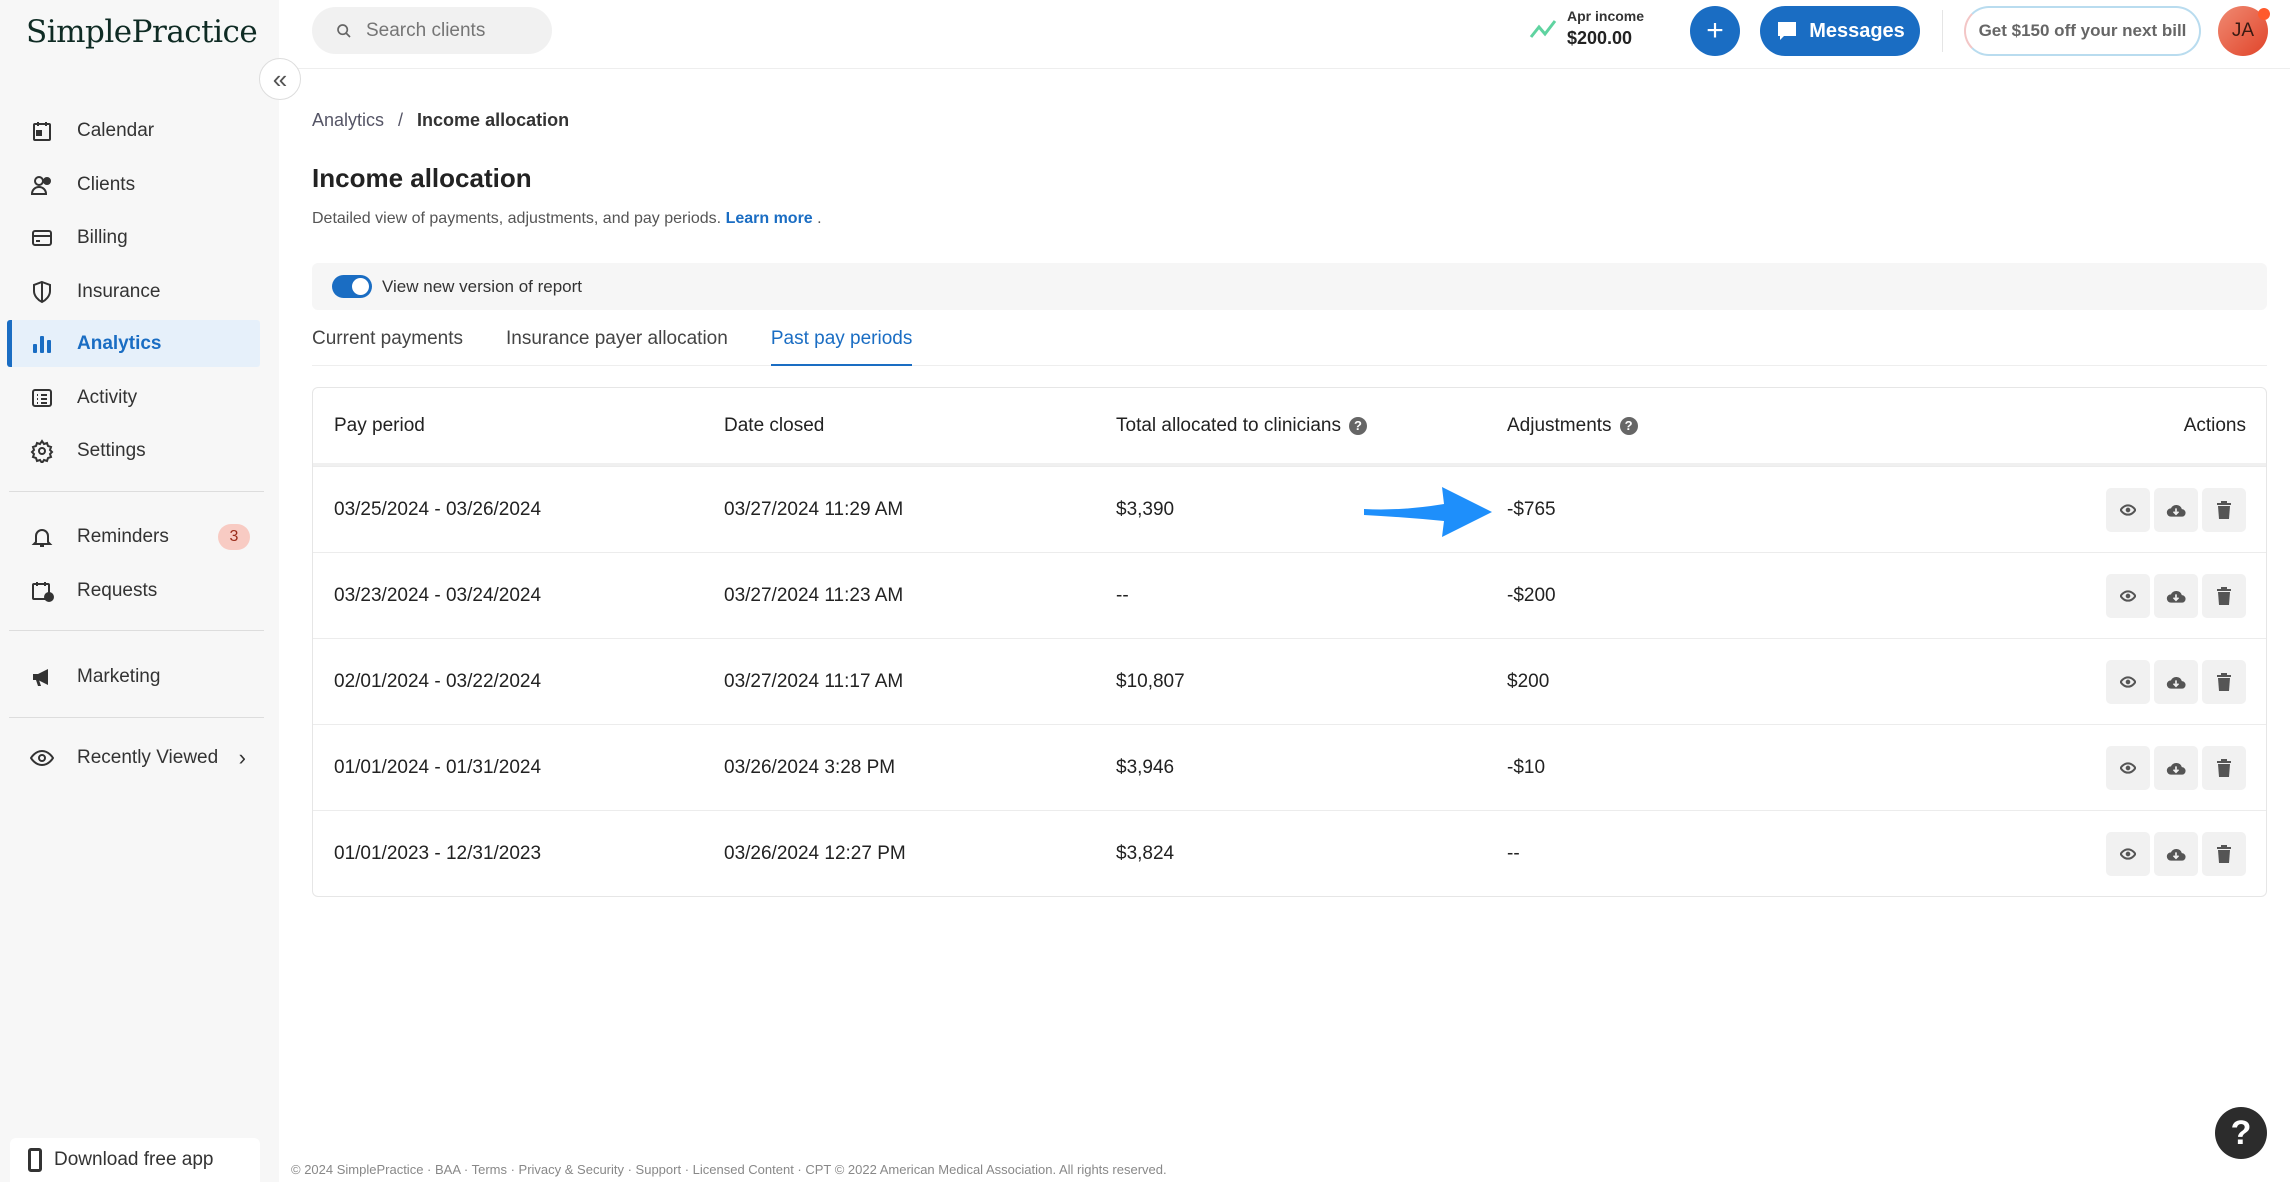 The width and height of the screenshot is (2290, 1182). I want to click on gear-icon, so click(42, 450).